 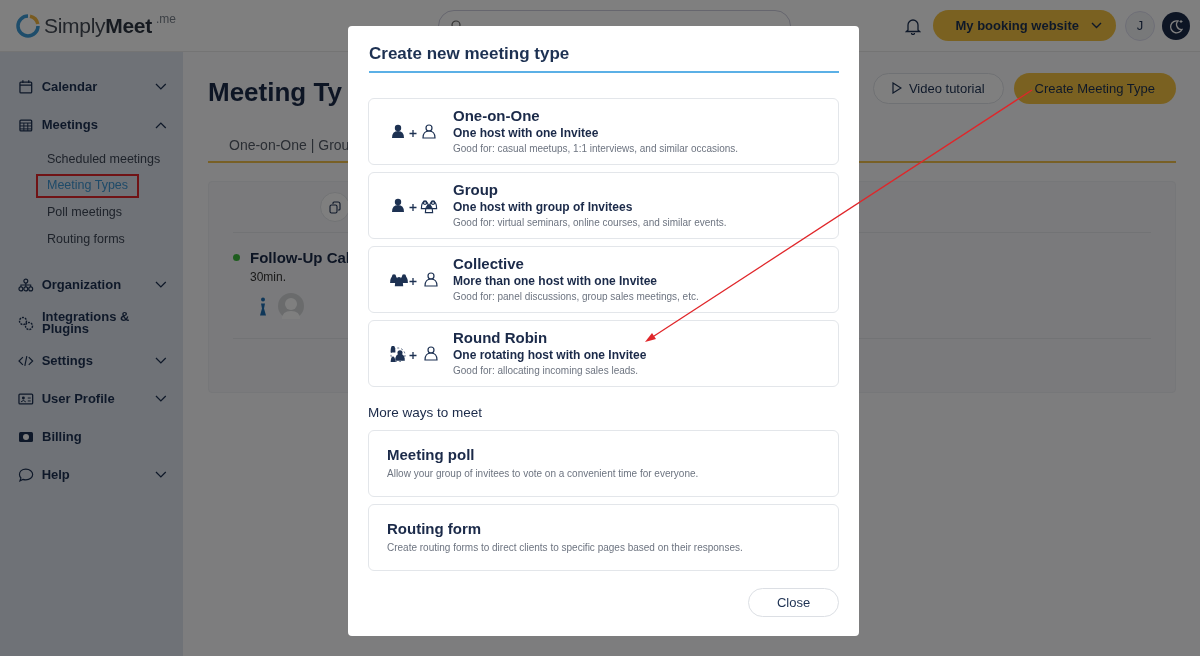 I want to click on option-title: Meeting poll, so click(x=431, y=455).